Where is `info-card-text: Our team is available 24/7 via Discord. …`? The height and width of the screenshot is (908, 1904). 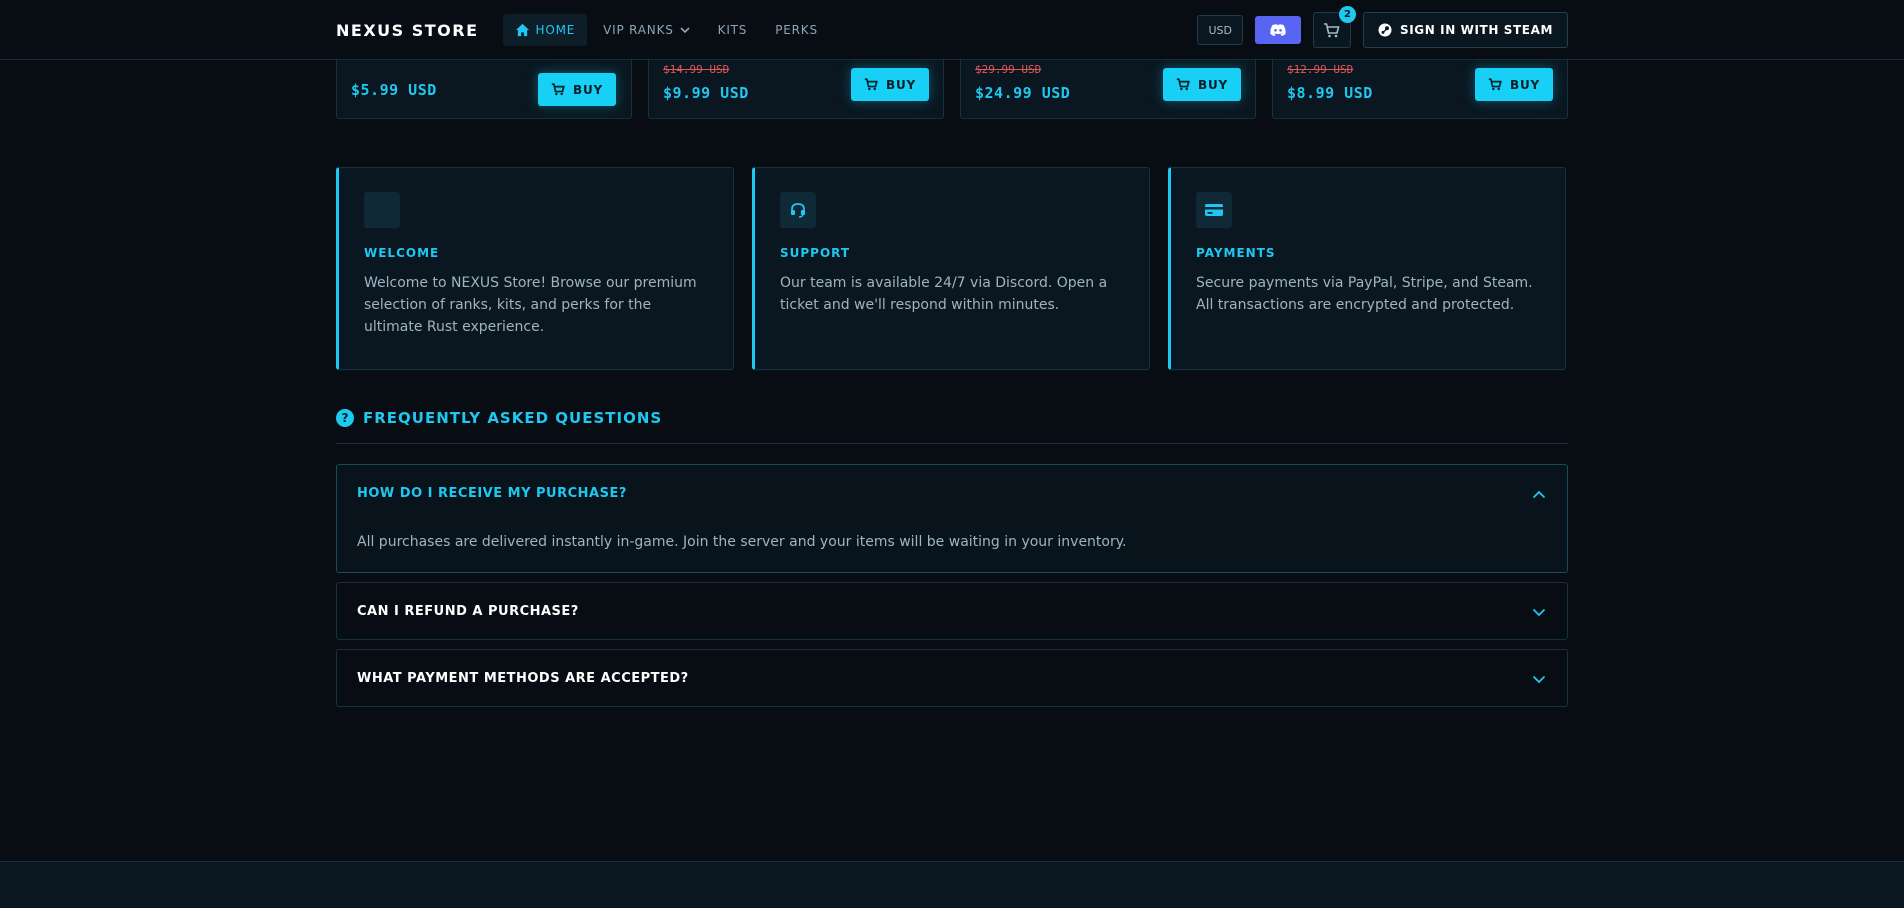
info-card-text: Our team is available 24/7 via Discord. … is located at coordinates (944, 294).